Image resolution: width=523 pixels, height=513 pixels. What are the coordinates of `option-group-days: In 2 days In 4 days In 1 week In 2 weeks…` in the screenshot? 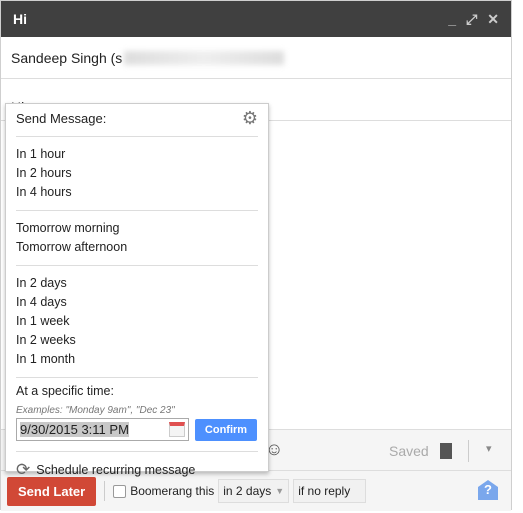 It's located at (137, 321).